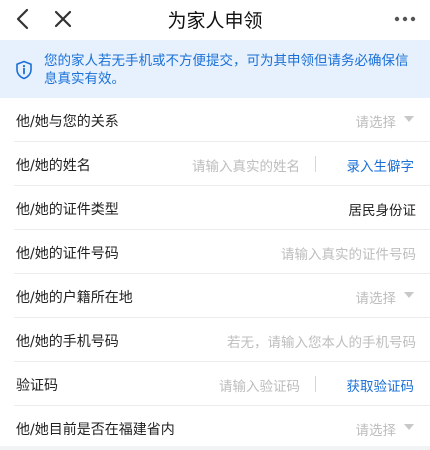 The width and height of the screenshot is (430, 450). What do you see at coordinates (381, 165) in the screenshot?
I see `rare-character-button: 录入生僻字` at bounding box center [381, 165].